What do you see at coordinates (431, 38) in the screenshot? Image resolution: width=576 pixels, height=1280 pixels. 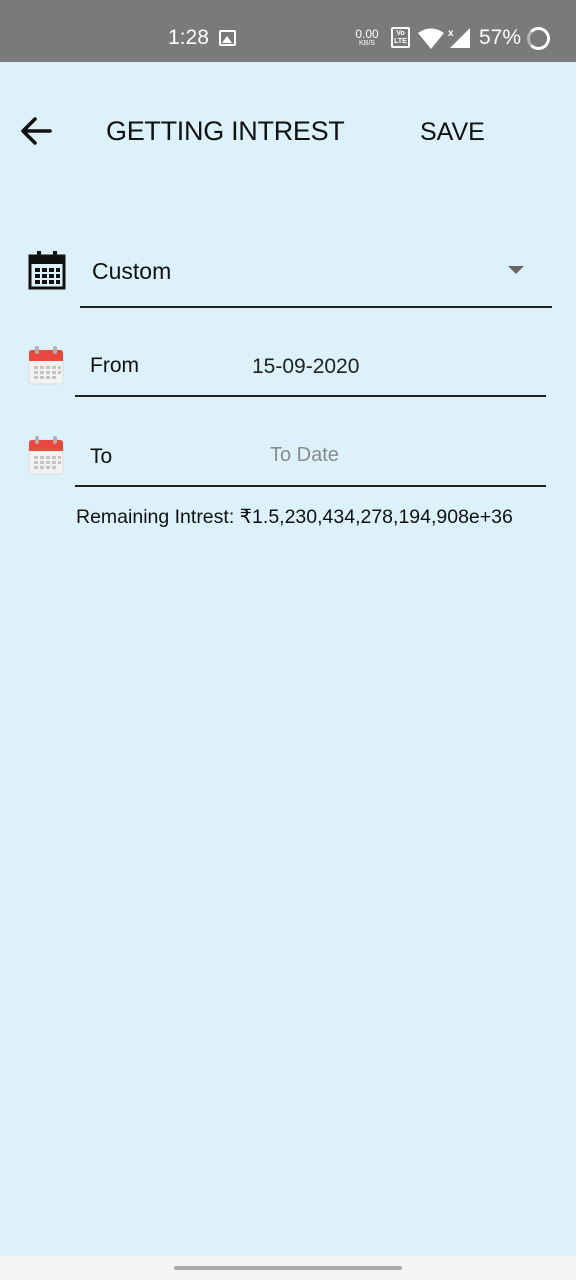 I see `wifi-icon` at bounding box center [431, 38].